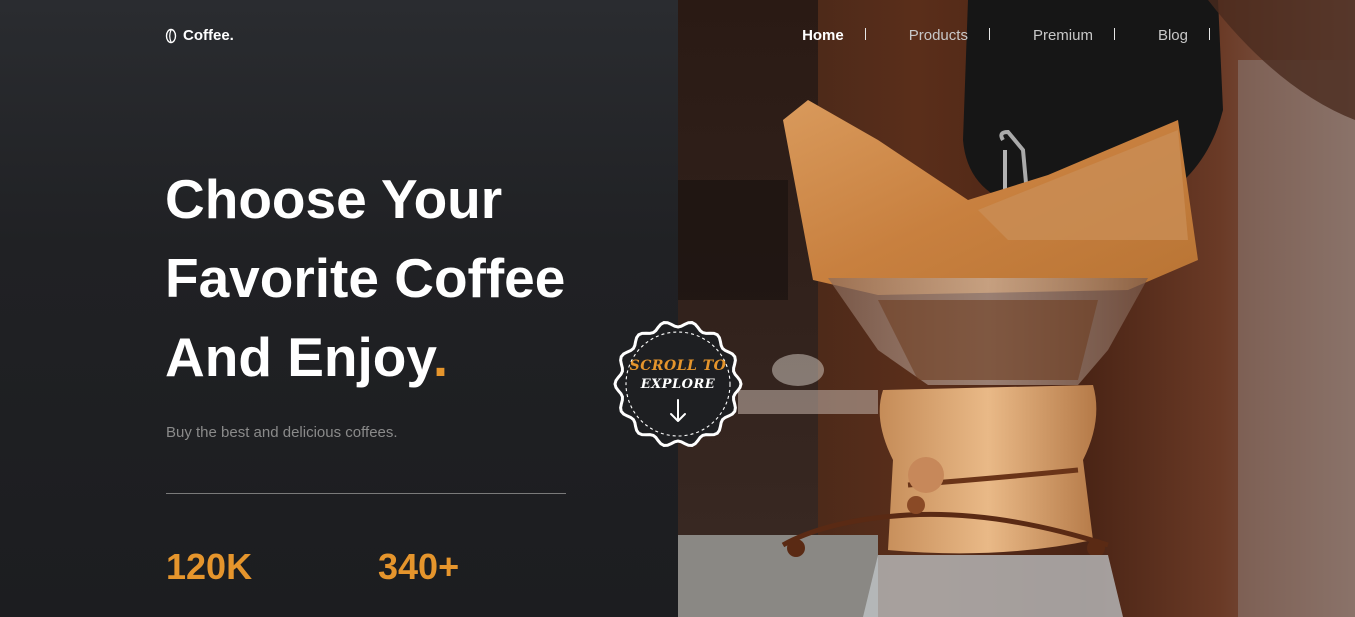 The width and height of the screenshot is (1355, 617). Describe the element at coordinates (209, 566) in the screenshot. I see `stat-value: 120K` at that location.